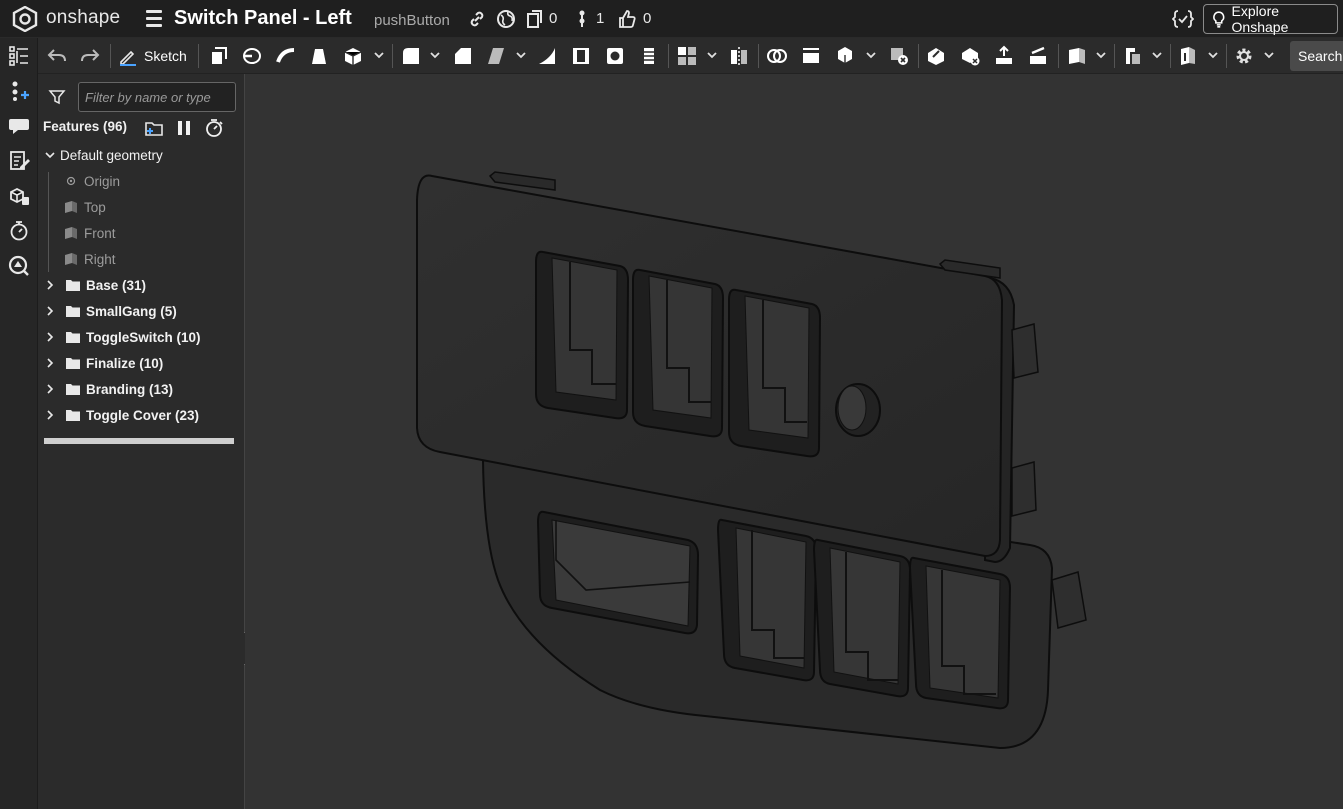 The width and height of the screenshot is (1343, 809). What do you see at coordinates (936, 56) in the screenshot?
I see `modify-fillet-icon` at bounding box center [936, 56].